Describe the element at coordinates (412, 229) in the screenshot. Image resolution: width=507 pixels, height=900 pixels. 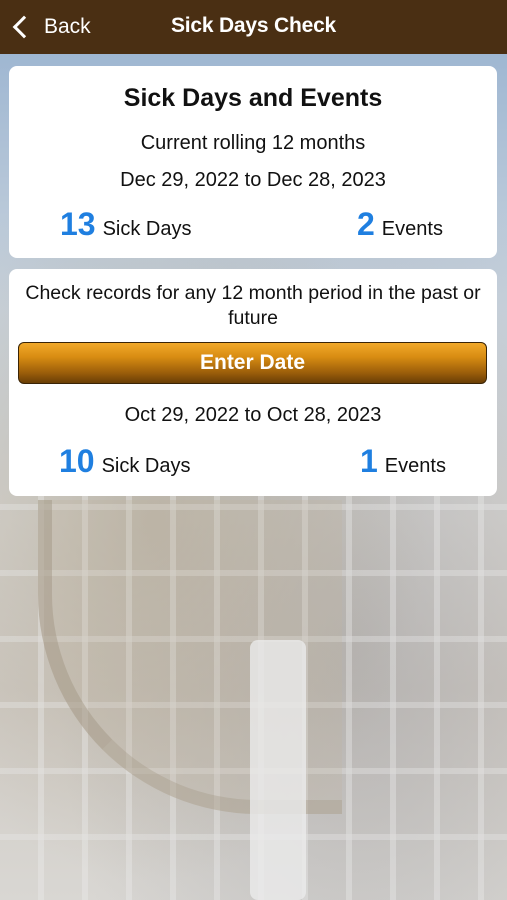
I see `summary-events-label: Events` at that location.